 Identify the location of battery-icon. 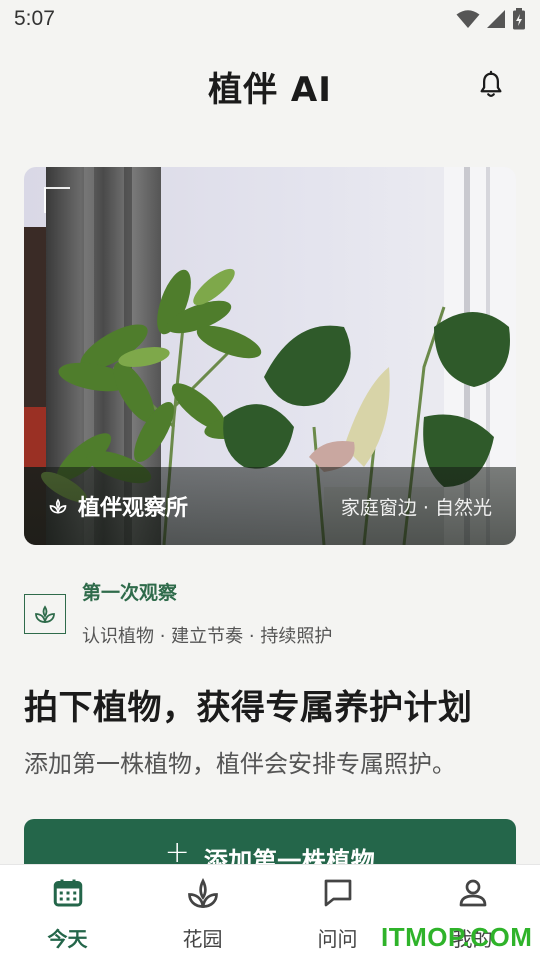
(519, 19).